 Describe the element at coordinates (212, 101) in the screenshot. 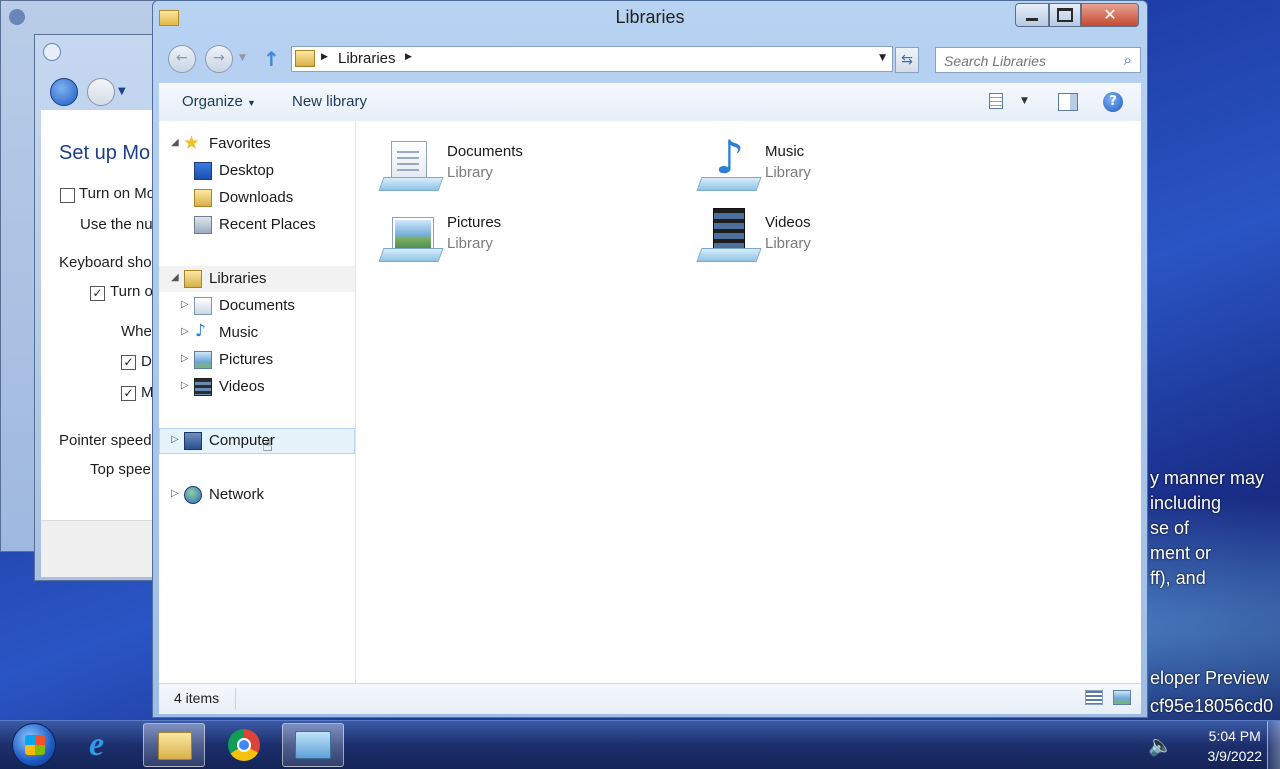

I see `organize-label: Organize` at that location.